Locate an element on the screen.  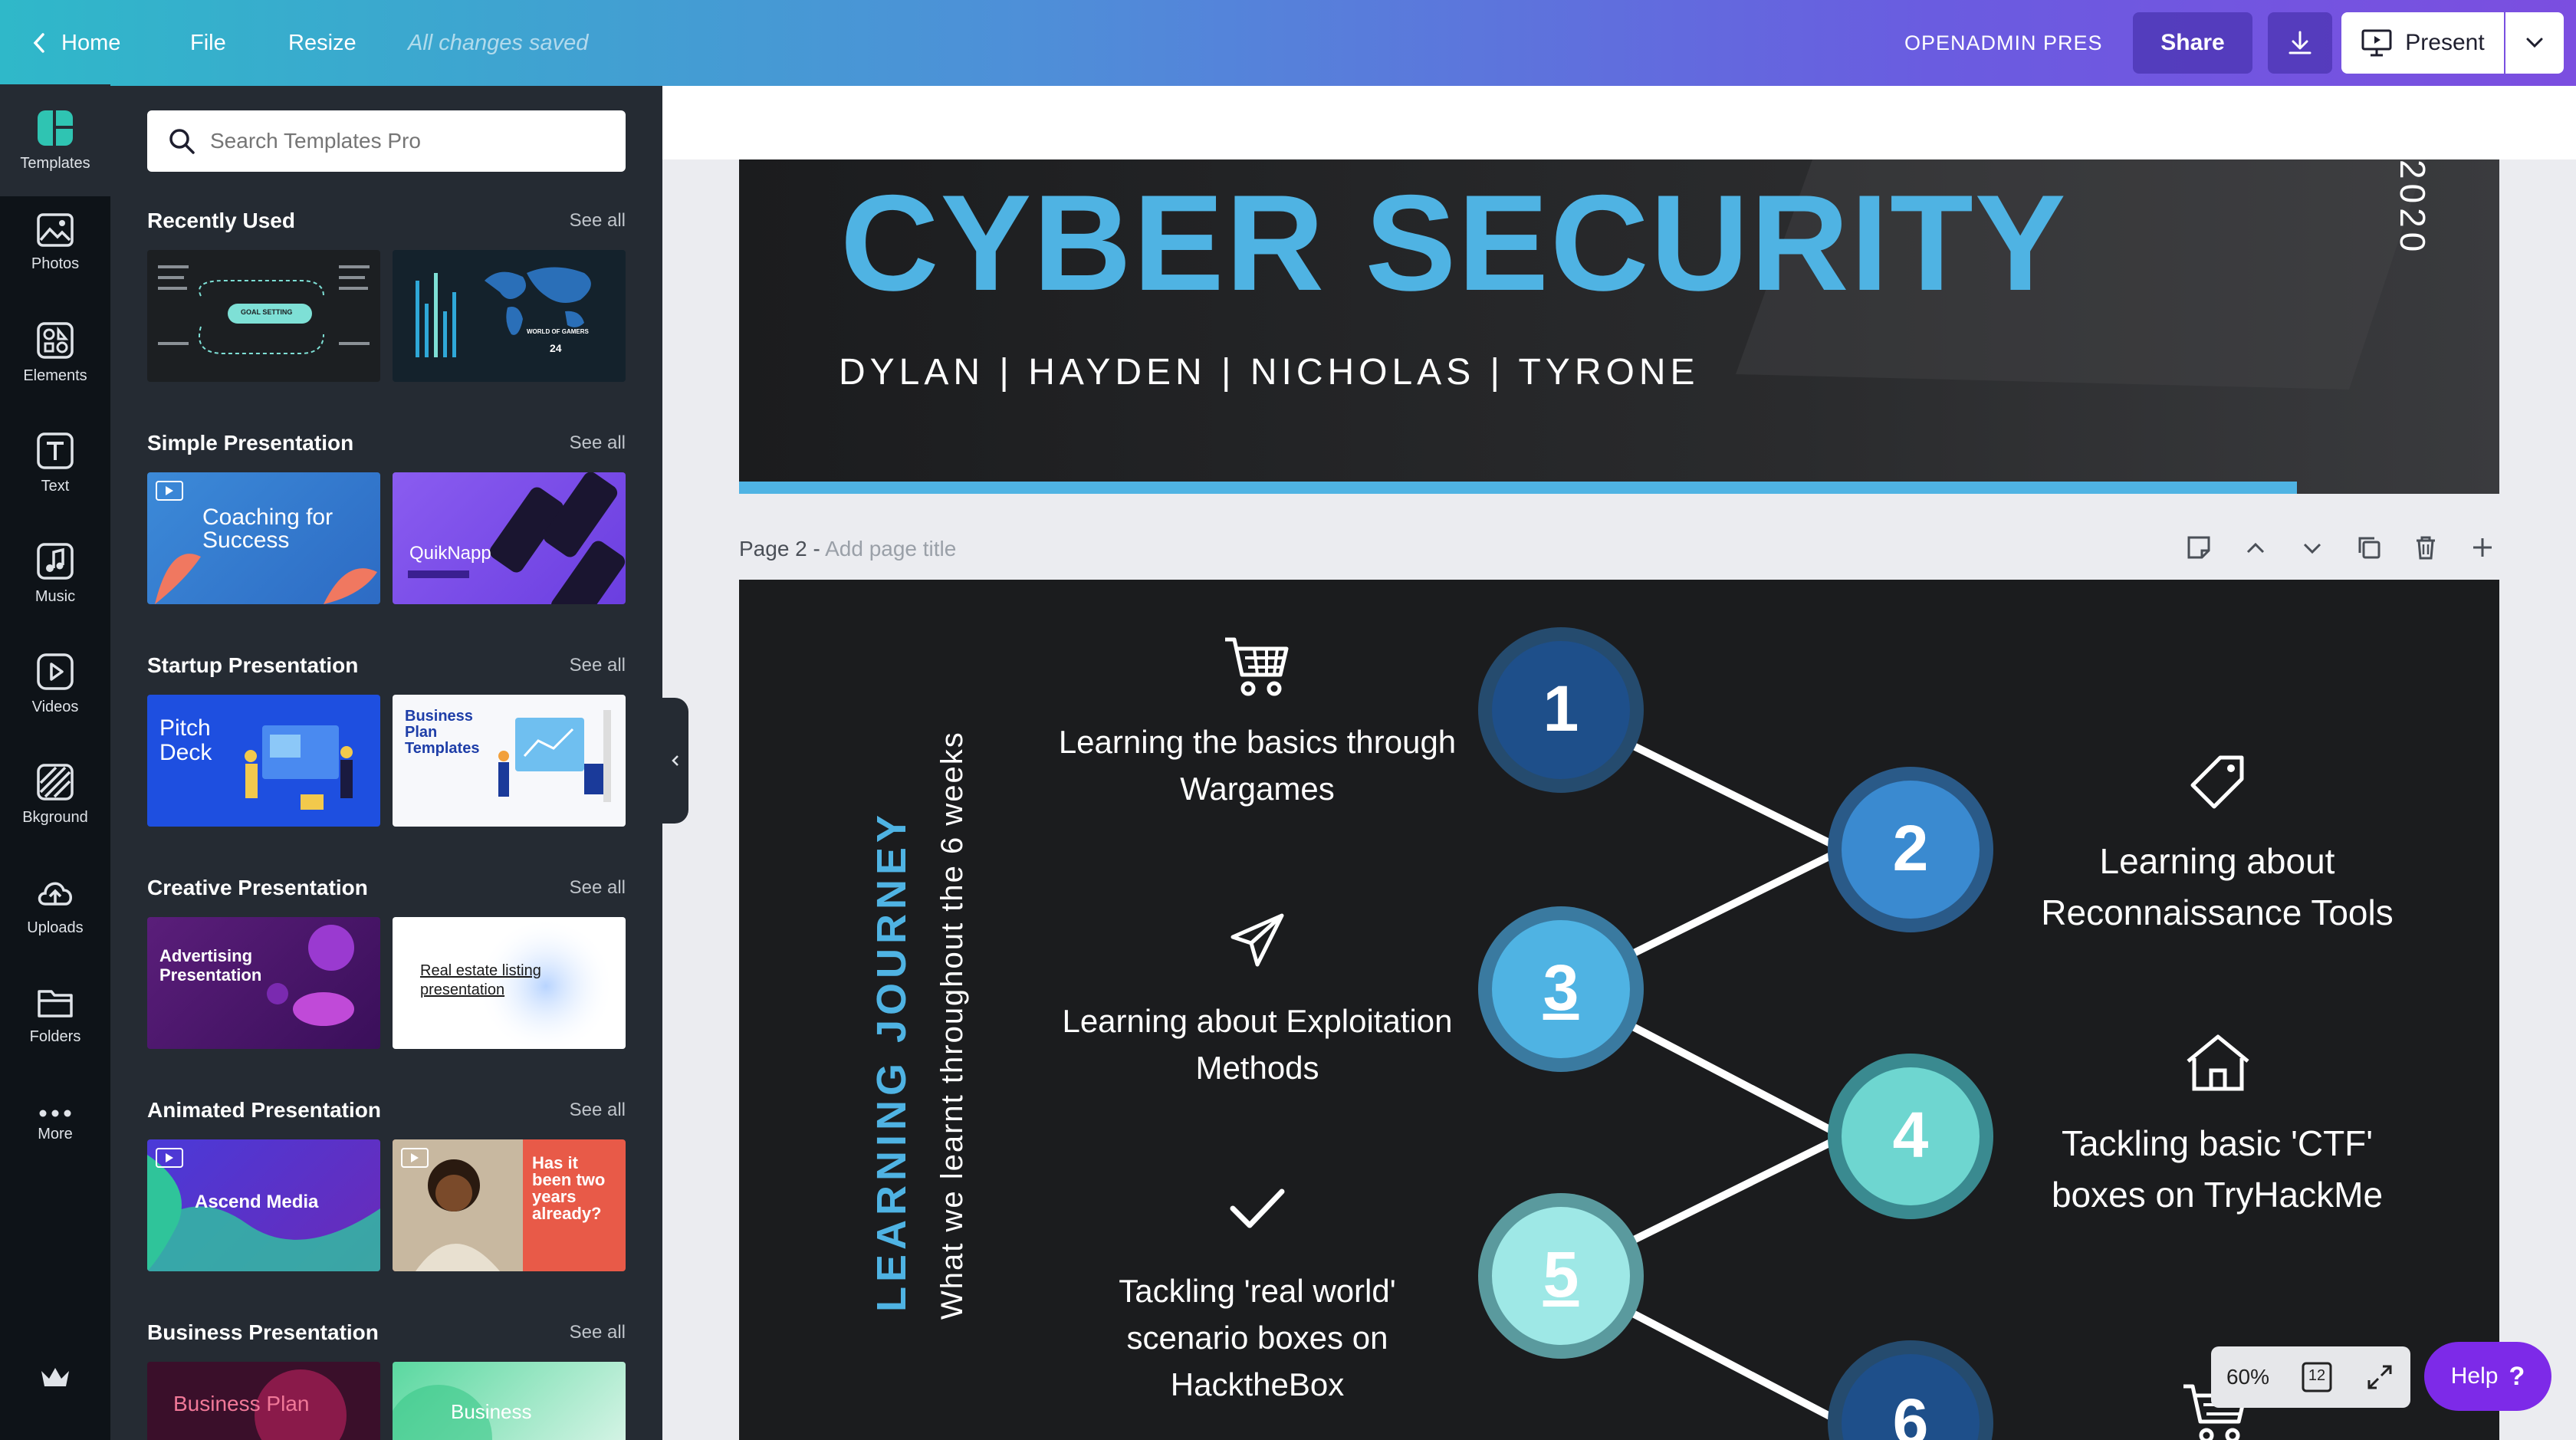
download-button is located at coordinates (2300, 43).